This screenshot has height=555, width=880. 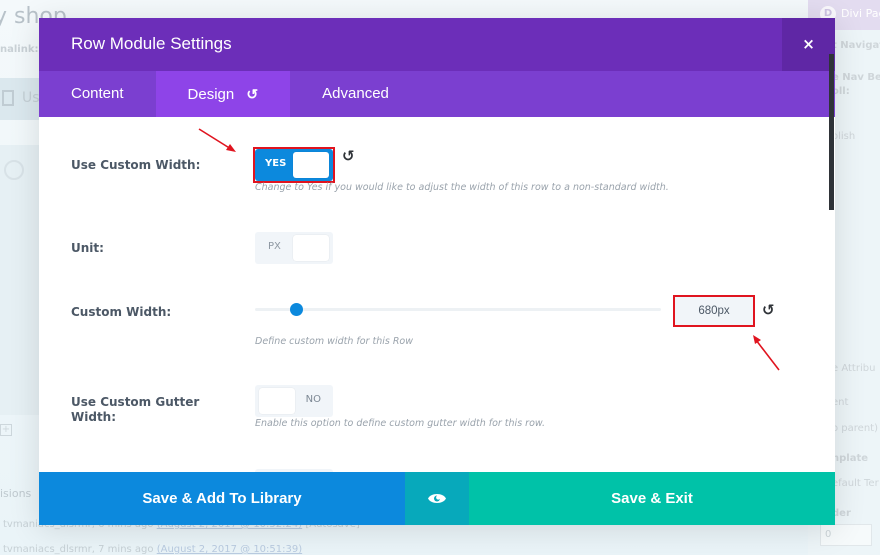 I want to click on eye-icon, so click(x=437, y=498).